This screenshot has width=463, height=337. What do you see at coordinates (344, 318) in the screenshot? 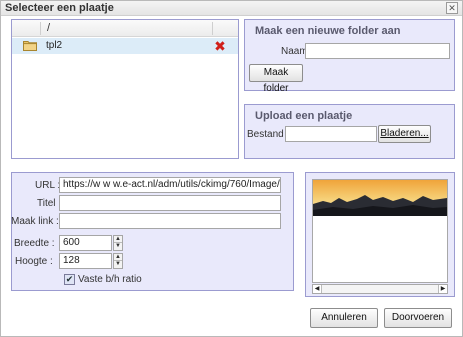
I see `cancel-button: Annuleren` at bounding box center [344, 318].